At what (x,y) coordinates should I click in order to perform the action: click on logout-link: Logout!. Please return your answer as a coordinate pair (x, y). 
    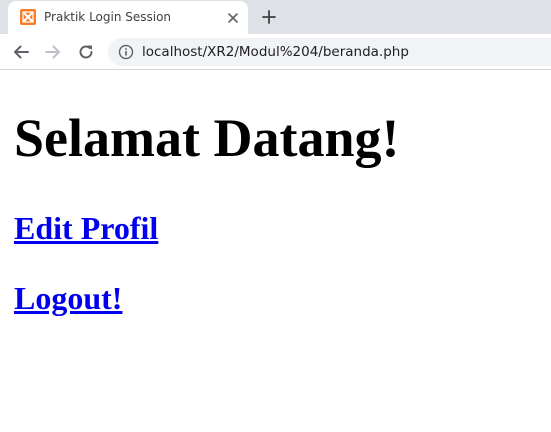
    Looking at the image, I should click on (68, 298).